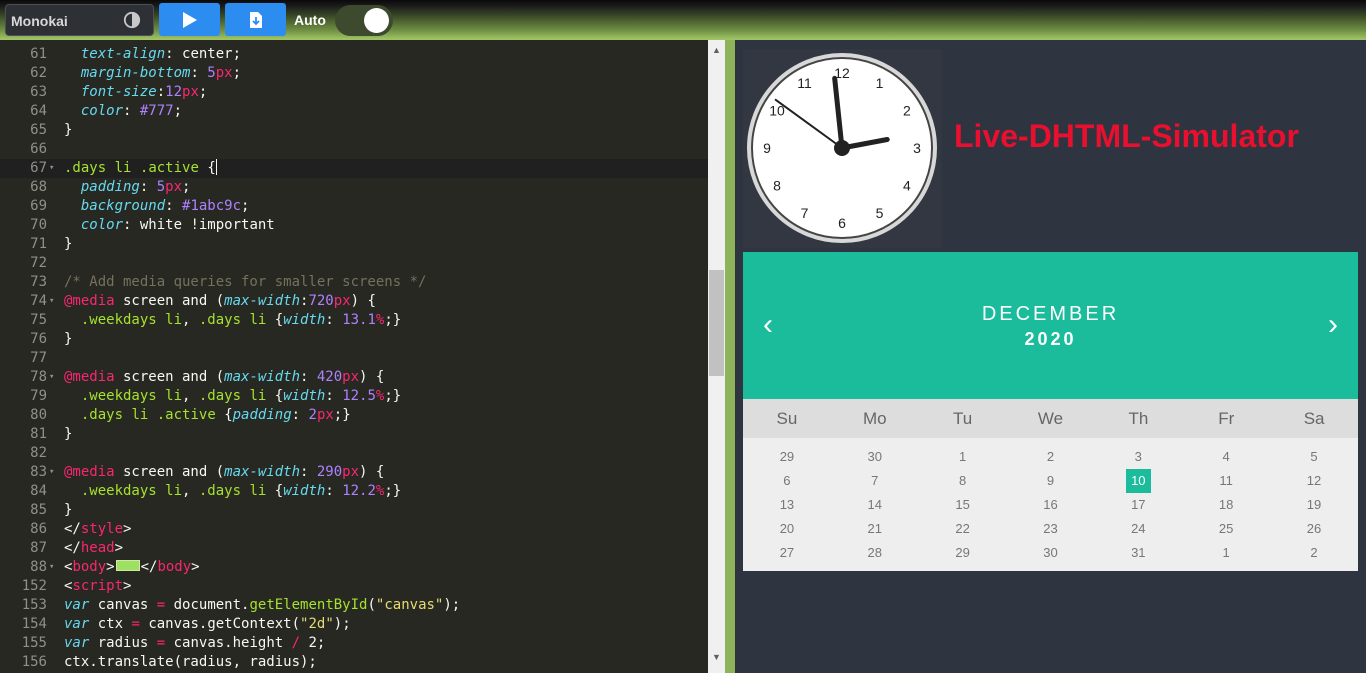 The height and width of the screenshot is (673, 1366). I want to click on calendar-day: 26, so click(1314, 529).